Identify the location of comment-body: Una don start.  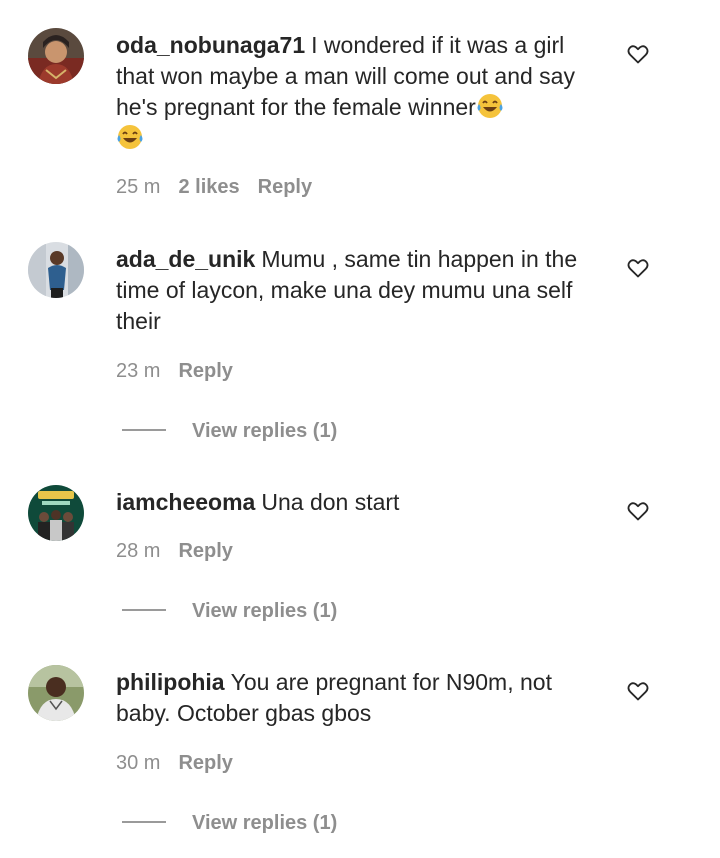
(330, 502).